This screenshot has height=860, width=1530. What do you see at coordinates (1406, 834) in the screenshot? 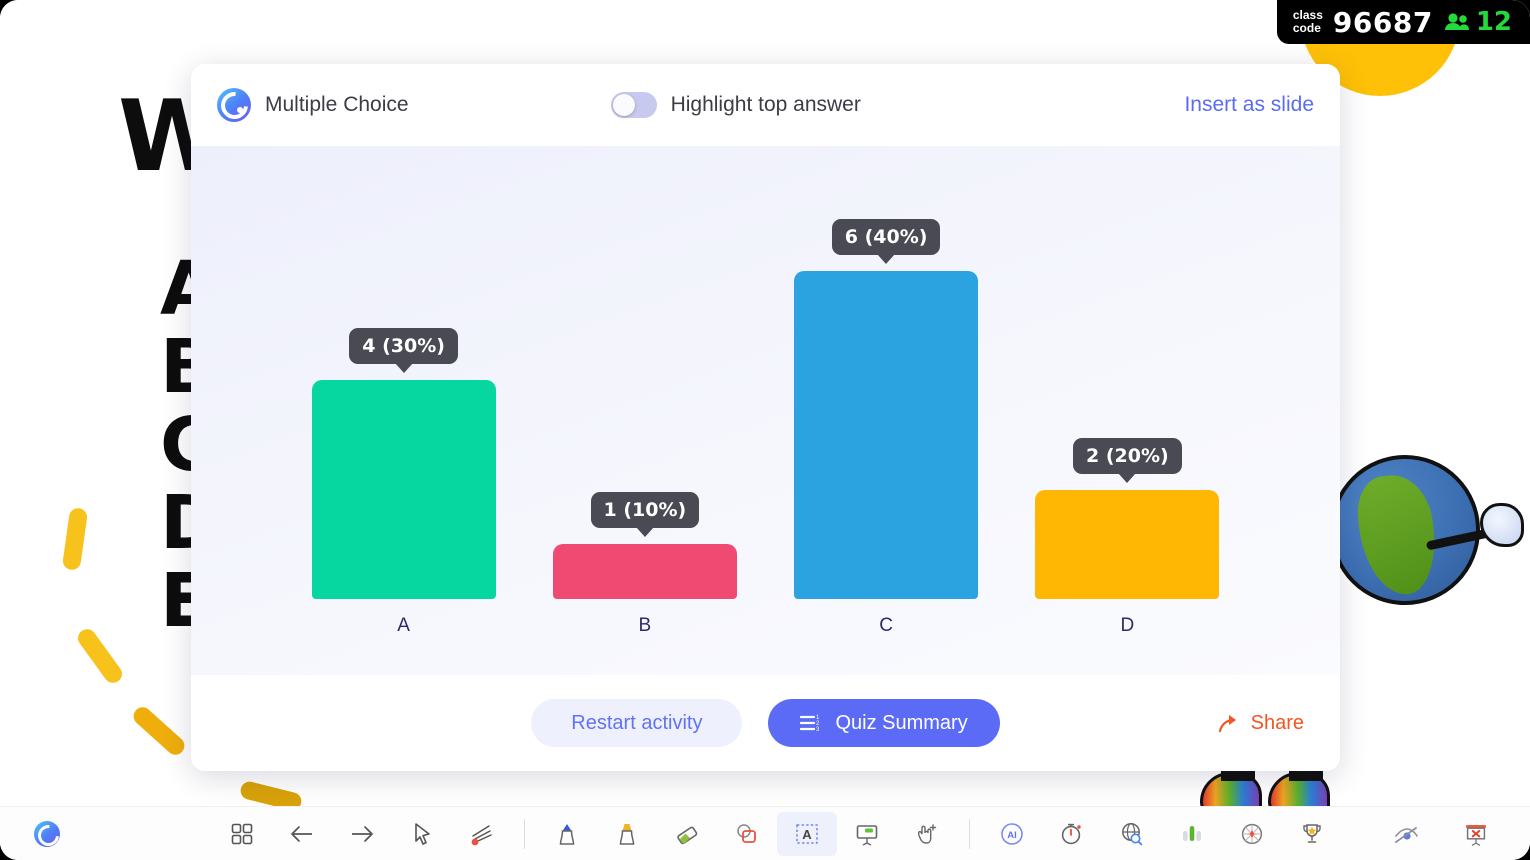
I see `hide-annotations-icon` at bounding box center [1406, 834].